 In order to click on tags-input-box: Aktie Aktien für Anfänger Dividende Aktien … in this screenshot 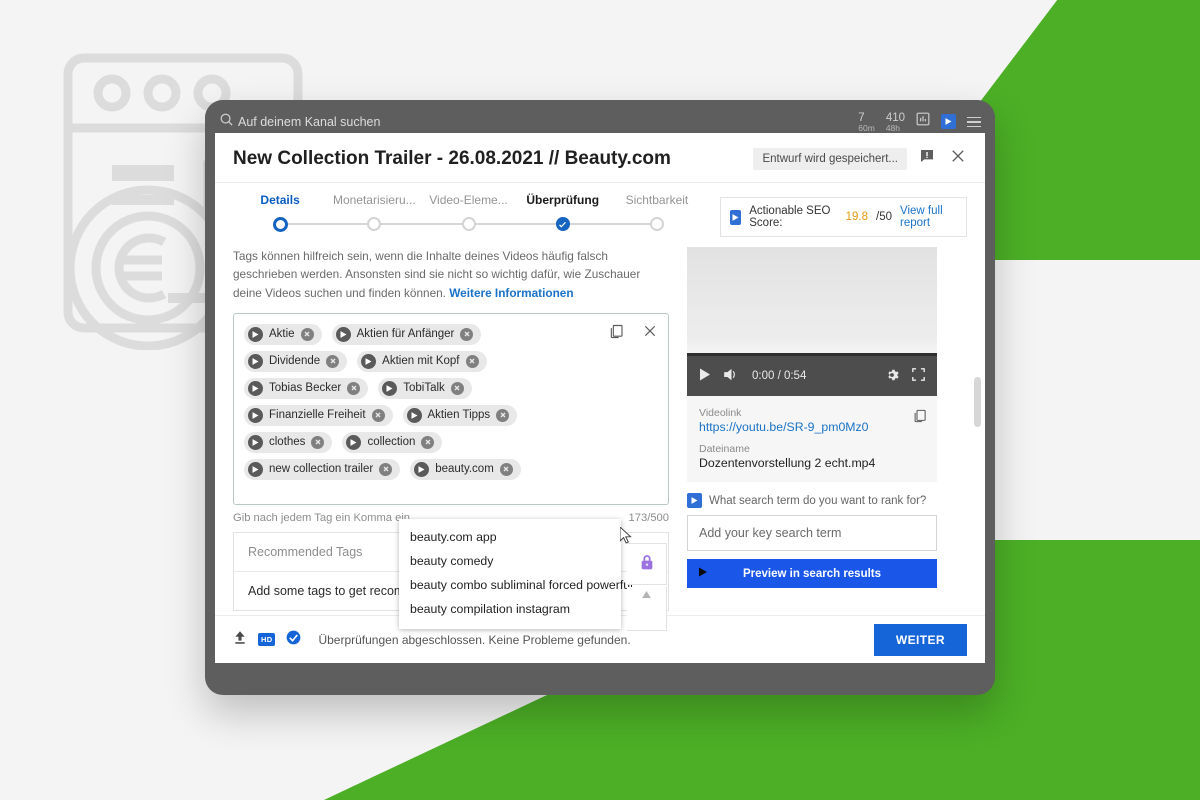, I will do `click(451, 408)`.